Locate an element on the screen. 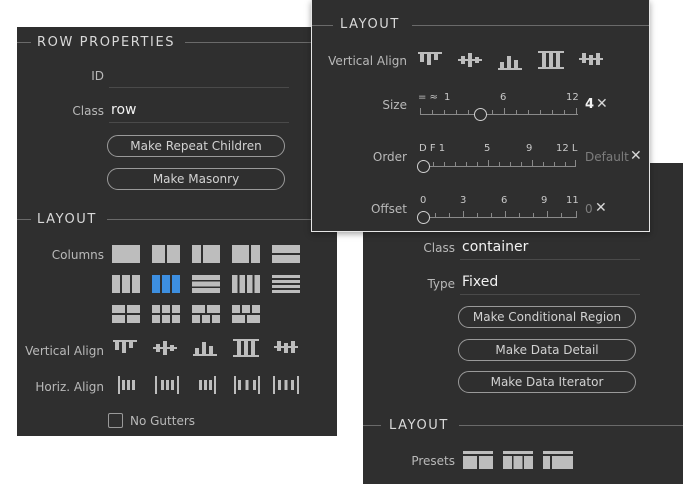  justify-center-icon is located at coordinates (167, 385).